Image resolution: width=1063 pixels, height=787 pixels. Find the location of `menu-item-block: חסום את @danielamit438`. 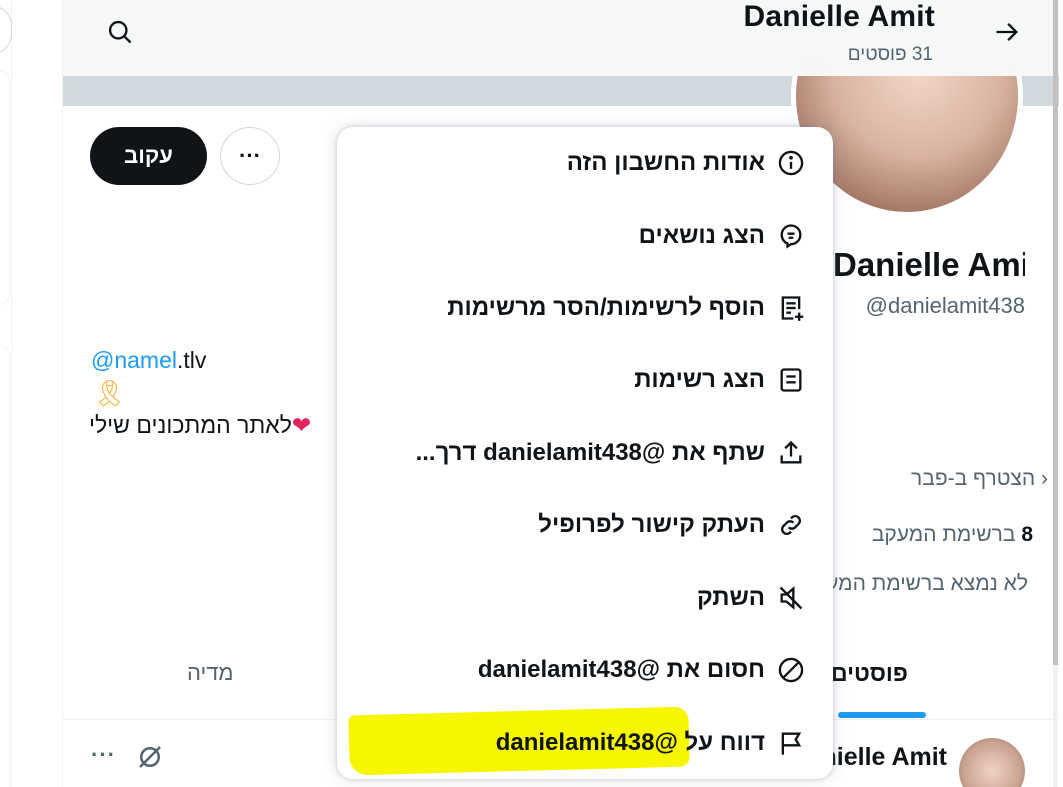

menu-item-block: חסום את @danielamit438 is located at coordinates (585, 670).